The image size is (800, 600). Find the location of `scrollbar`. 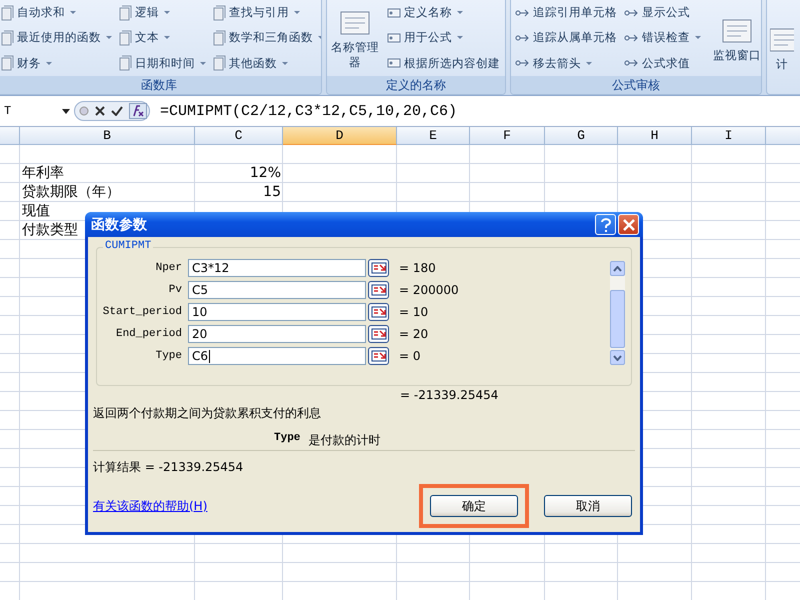

scrollbar is located at coordinates (617, 313).